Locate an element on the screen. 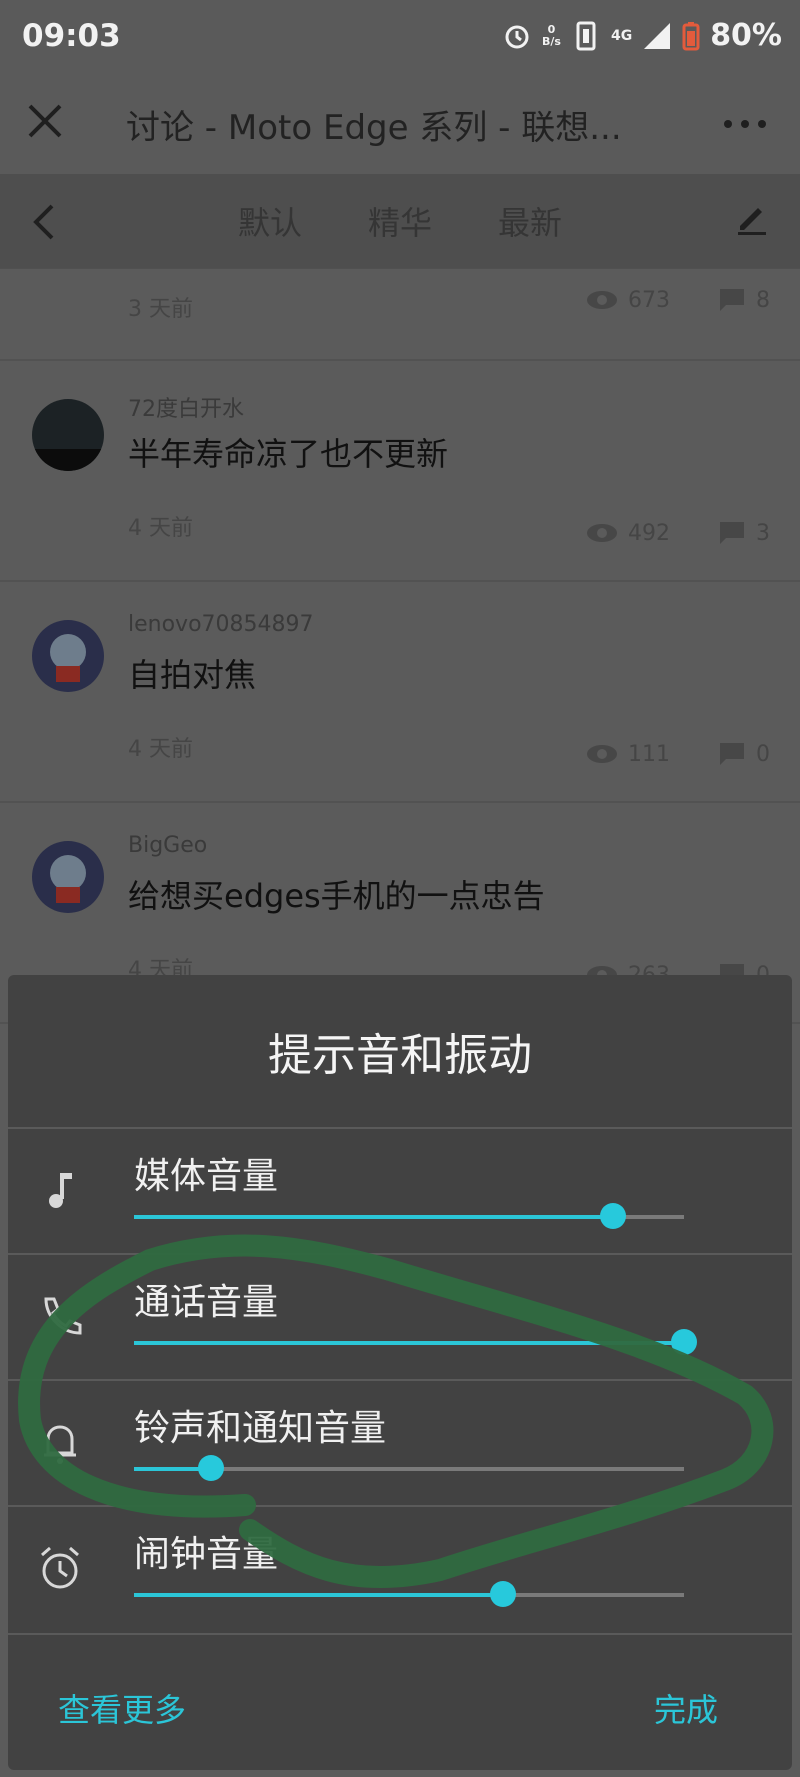 The image size is (800, 1777). divider is located at coordinates (400, 1634).